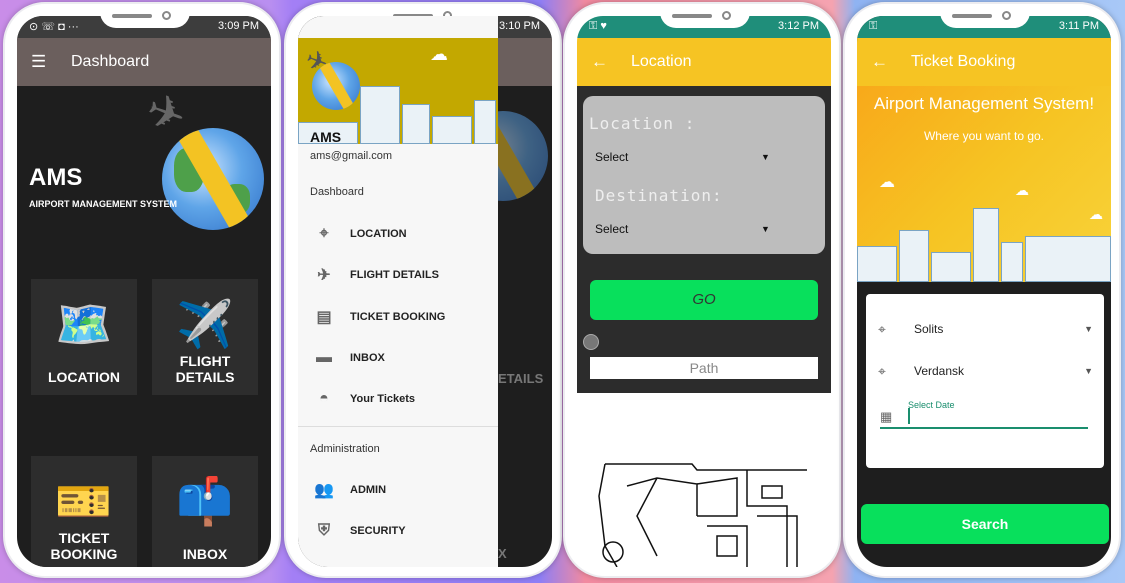 This screenshot has height=583, width=1125. I want to click on airplane-icon: ✈️, so click(205, 324).